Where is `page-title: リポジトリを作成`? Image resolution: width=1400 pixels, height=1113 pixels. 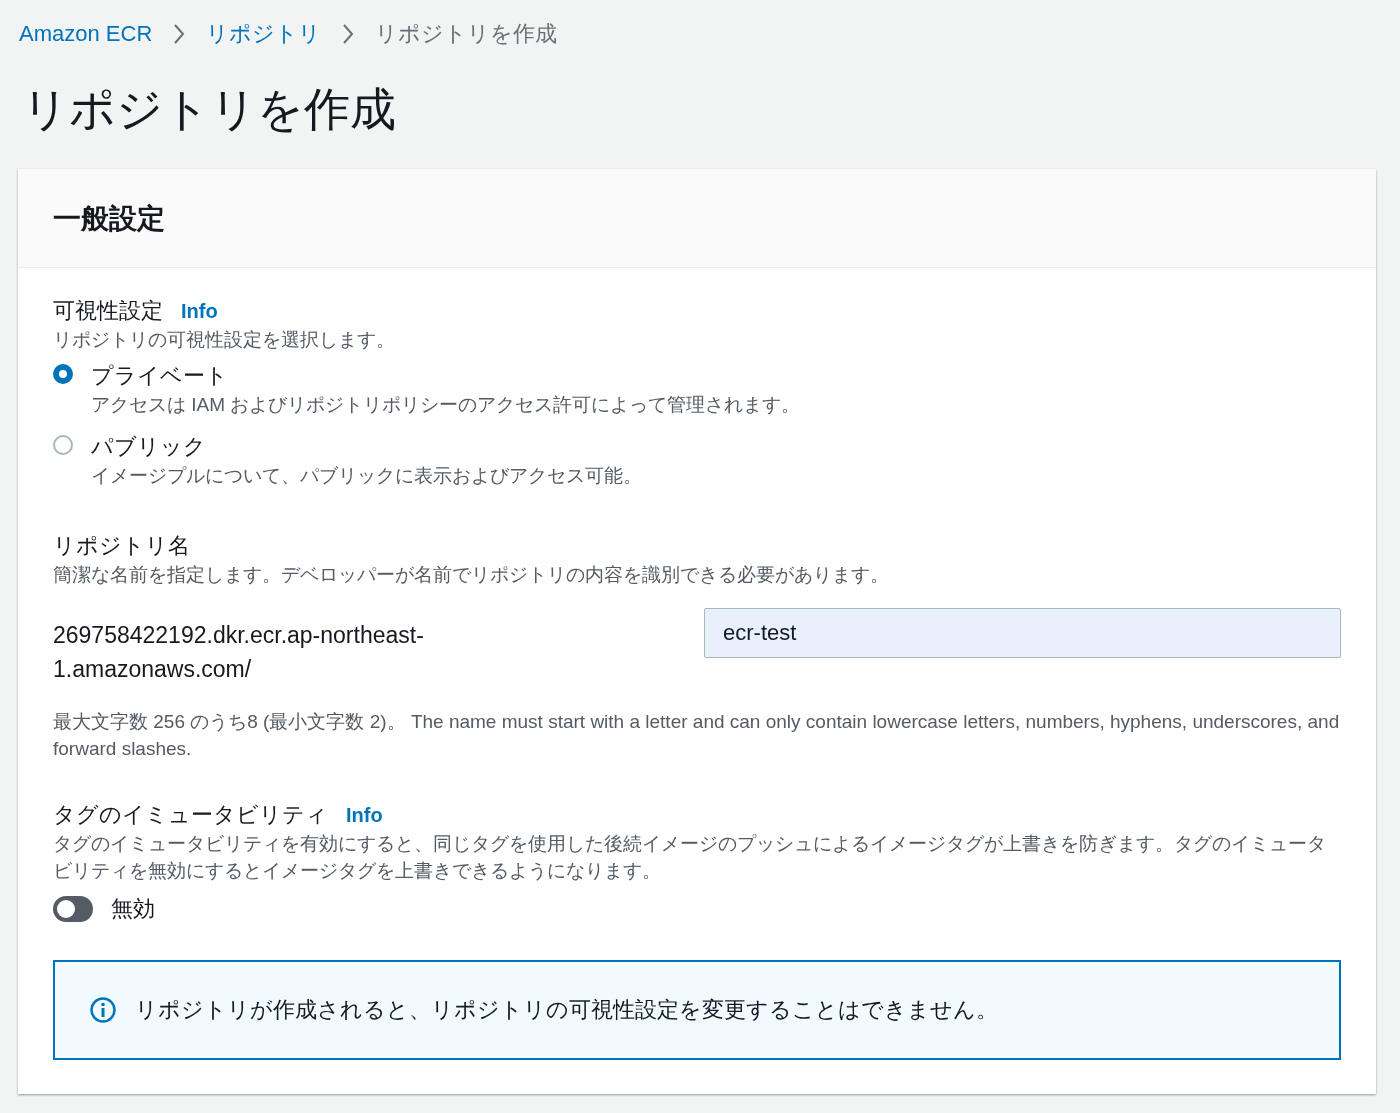 page-title: リポジトリを作成 is located at coordinates (209, 109).